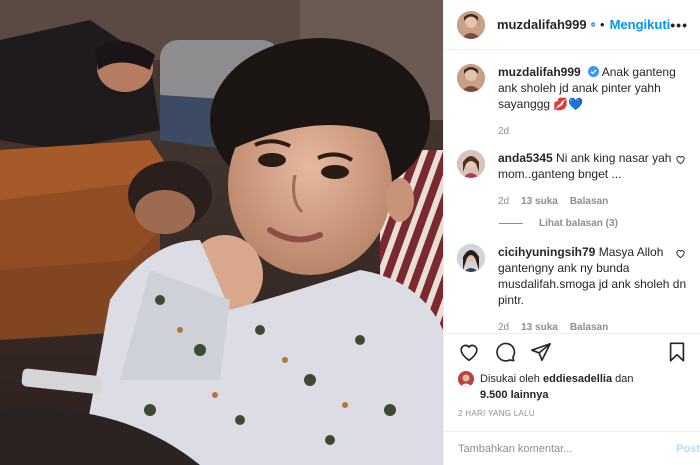  I want to click on save-bookmark-icon, so click(677, 352).